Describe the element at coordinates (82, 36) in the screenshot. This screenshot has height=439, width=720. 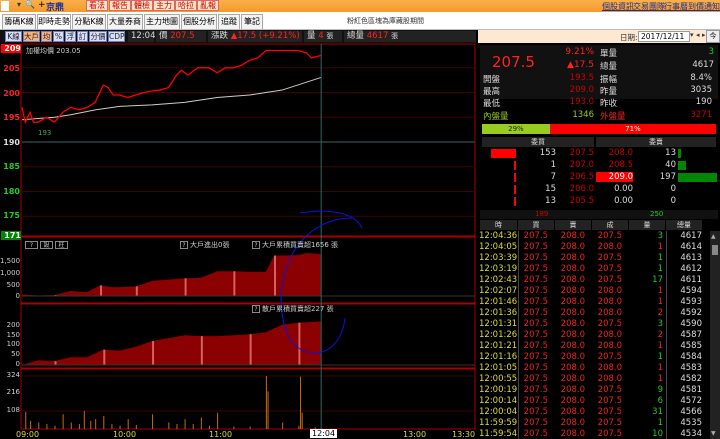
I see `order-button: 訂` at that location.